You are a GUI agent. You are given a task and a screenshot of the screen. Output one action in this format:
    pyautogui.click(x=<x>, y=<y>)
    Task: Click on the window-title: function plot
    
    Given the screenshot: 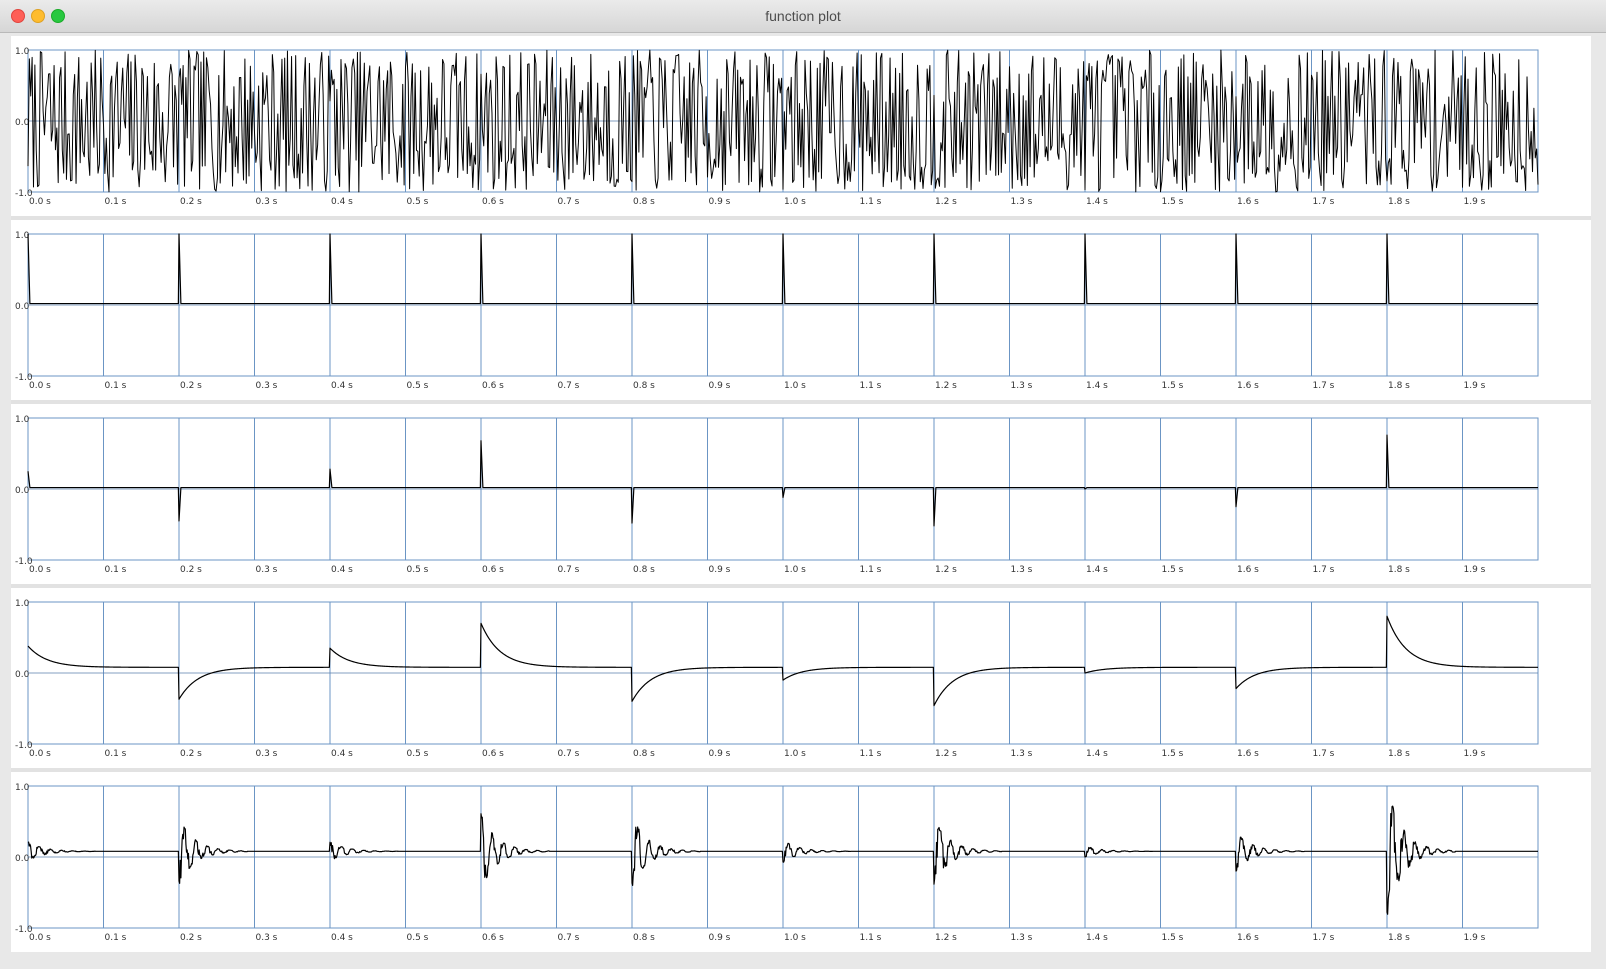 What is the action you would take?
    pyautogui.click(x=803, y=16)
    